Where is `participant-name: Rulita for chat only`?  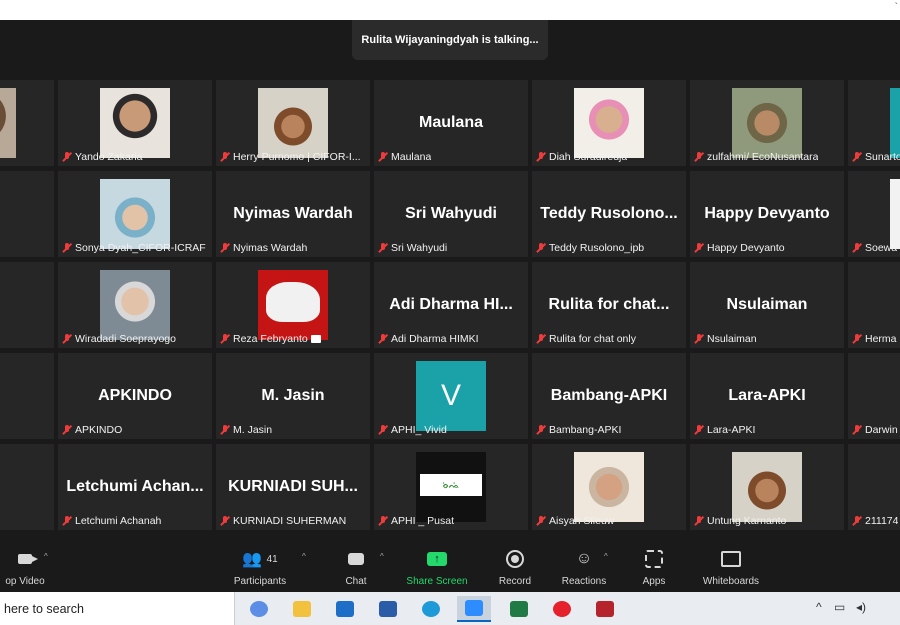
participant-name: Rulita for chat only is located at coordinates (592, 339).